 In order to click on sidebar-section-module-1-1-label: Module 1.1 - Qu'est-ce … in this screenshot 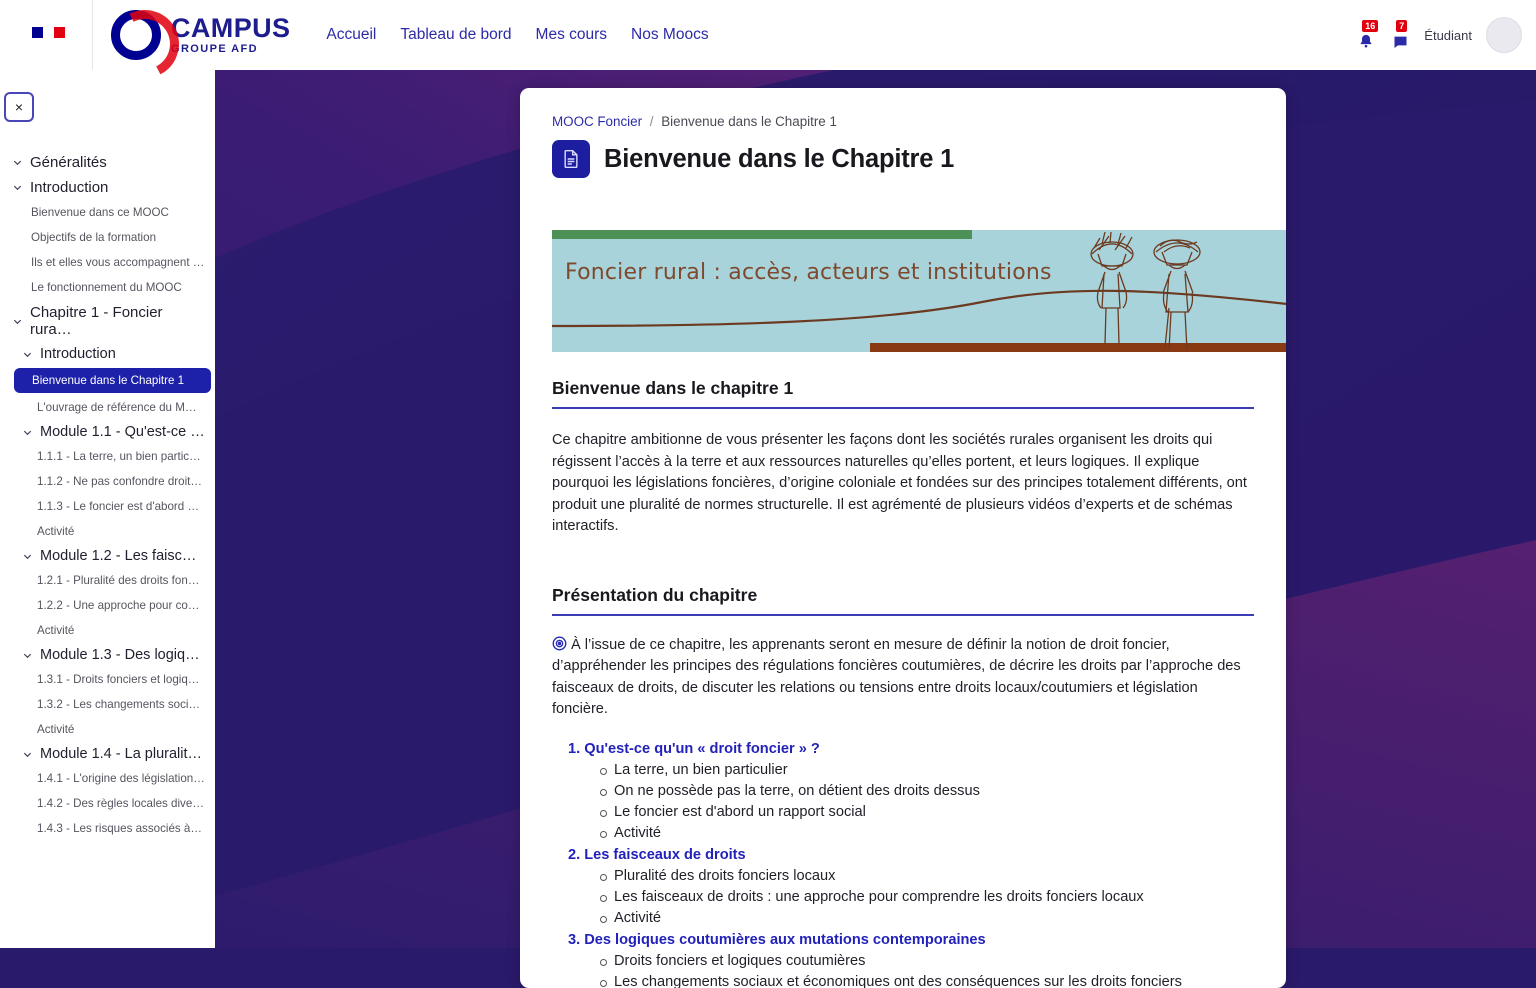, I will do `click(122, 432)`.